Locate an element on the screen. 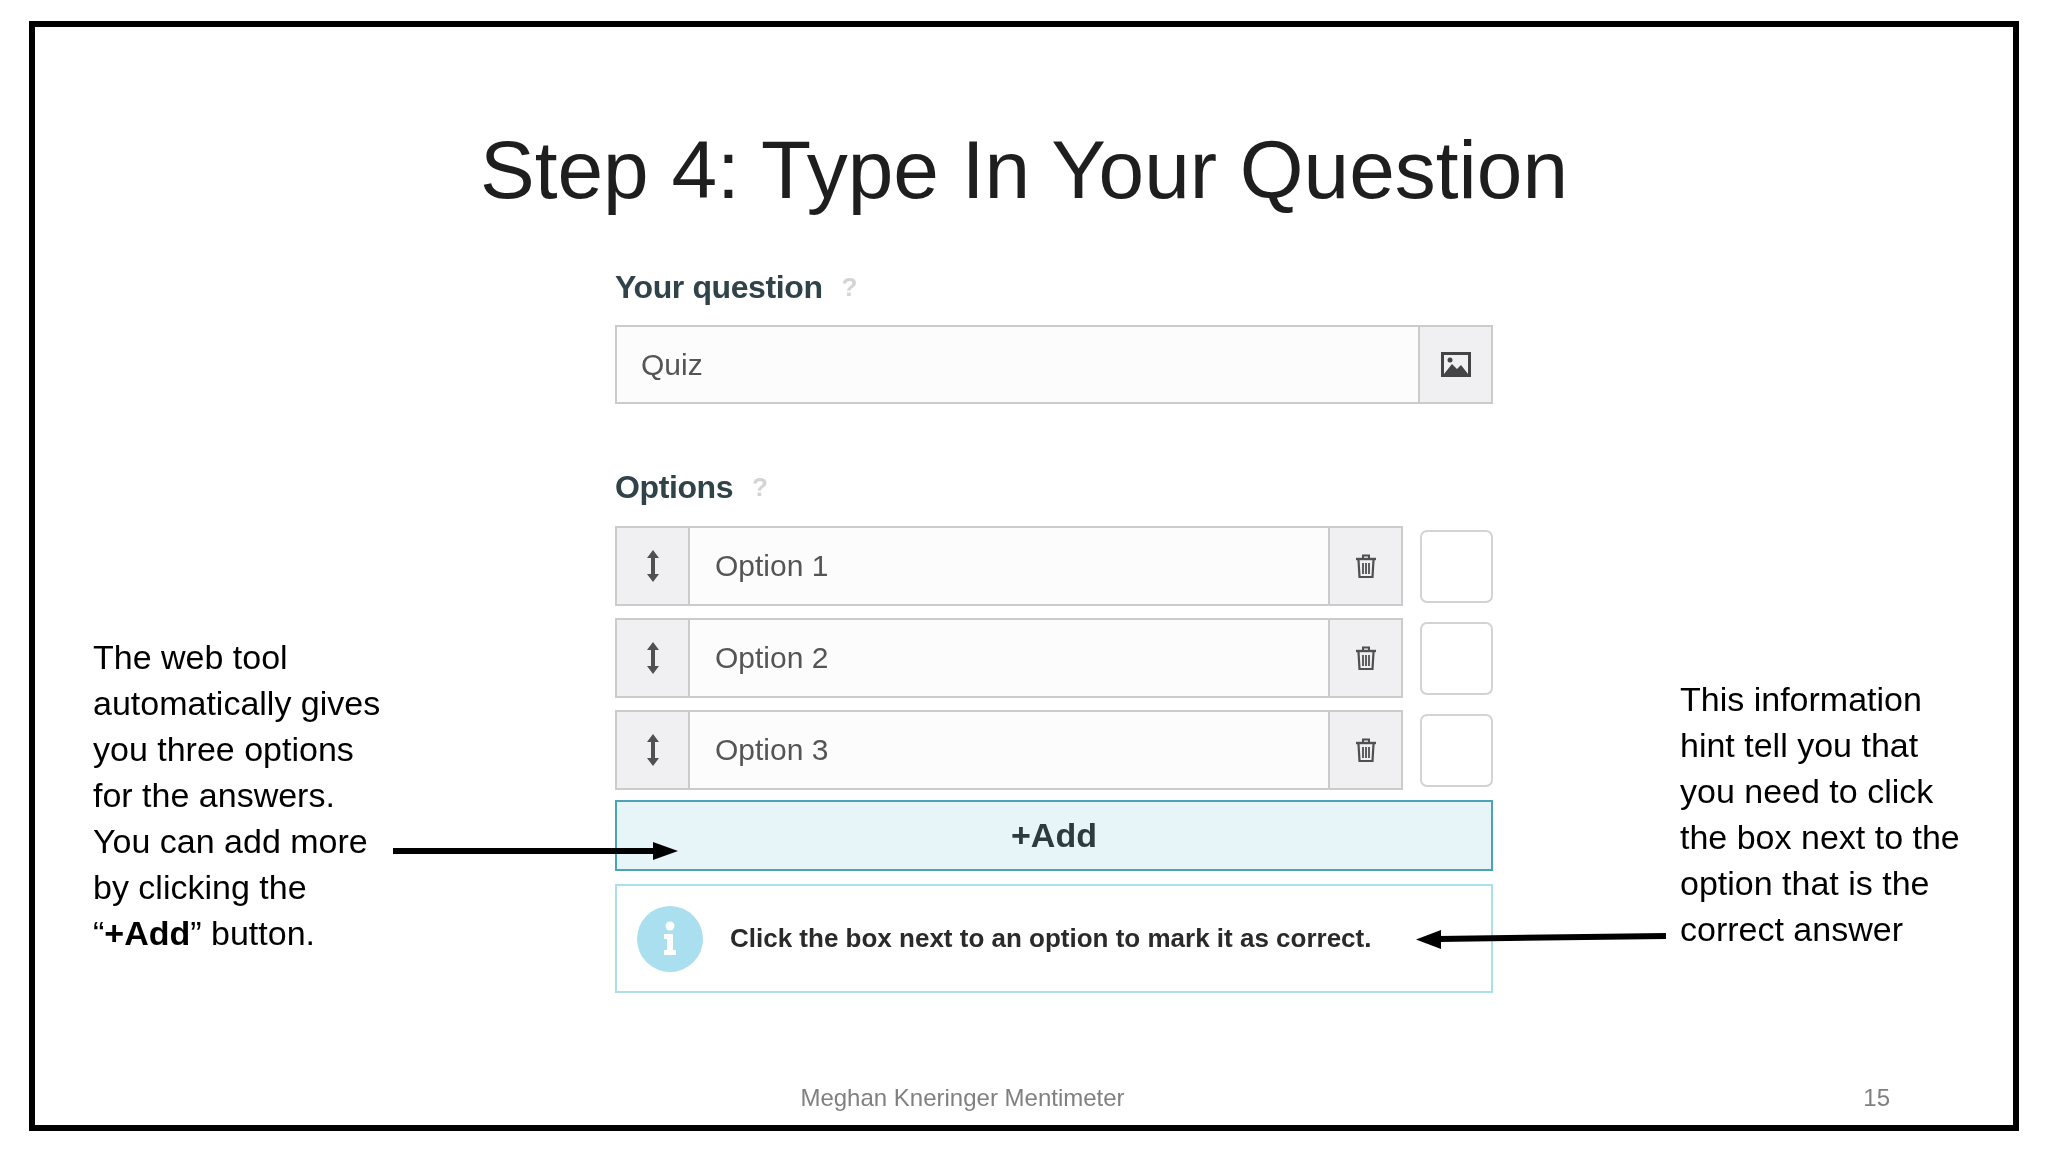 The height and width of the screenshot is (1152, 2048). add-option-button: +Add is located at coordinates (1054, 835).